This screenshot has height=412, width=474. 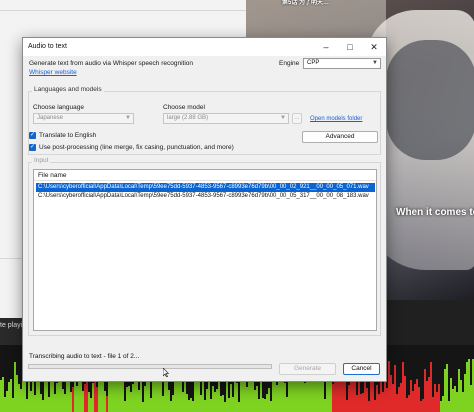 I want to click on language-select: Japanese ▼, so click(x=83, y=118).